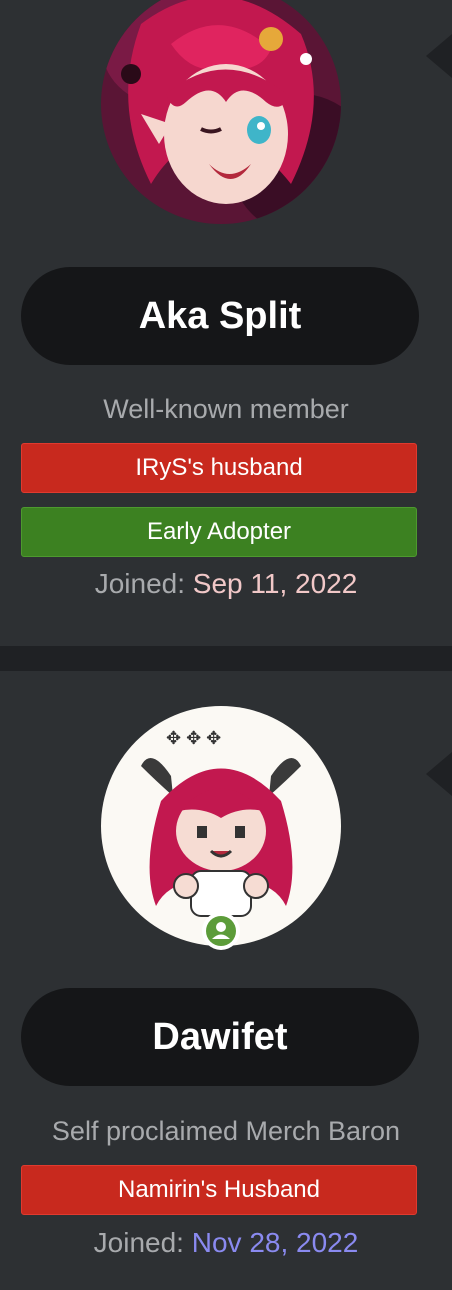  Describe the element at coordinates (220, 1037) in the screenshot. I see `username: Dawifet` at that location.